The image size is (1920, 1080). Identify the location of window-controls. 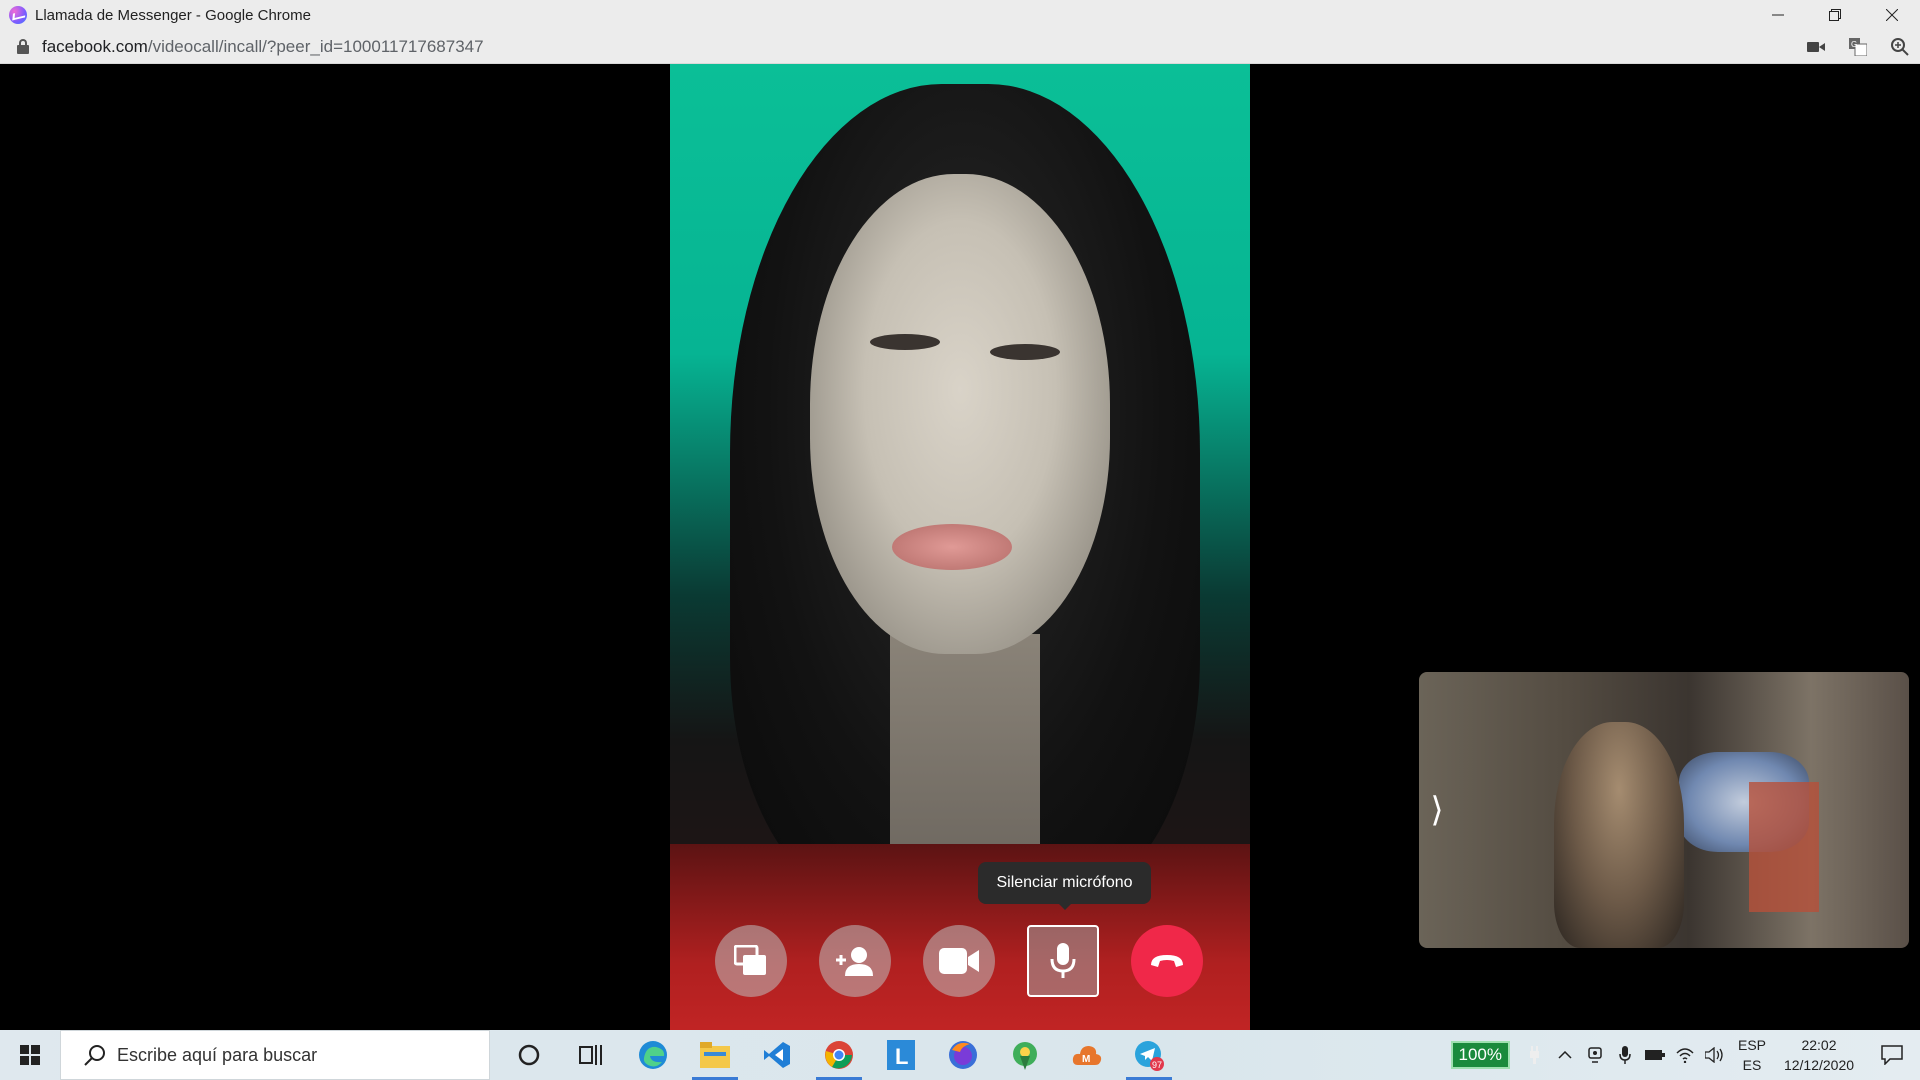
(1834, 15).